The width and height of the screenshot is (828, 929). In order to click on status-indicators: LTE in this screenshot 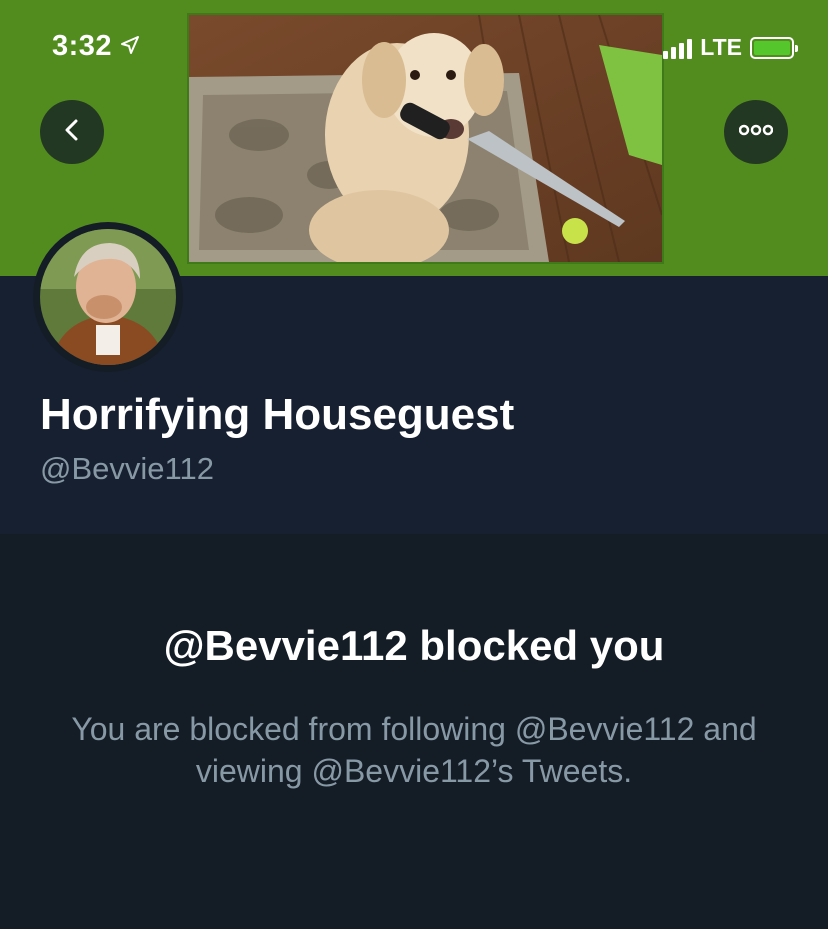, I will do `click(730, 47)`.